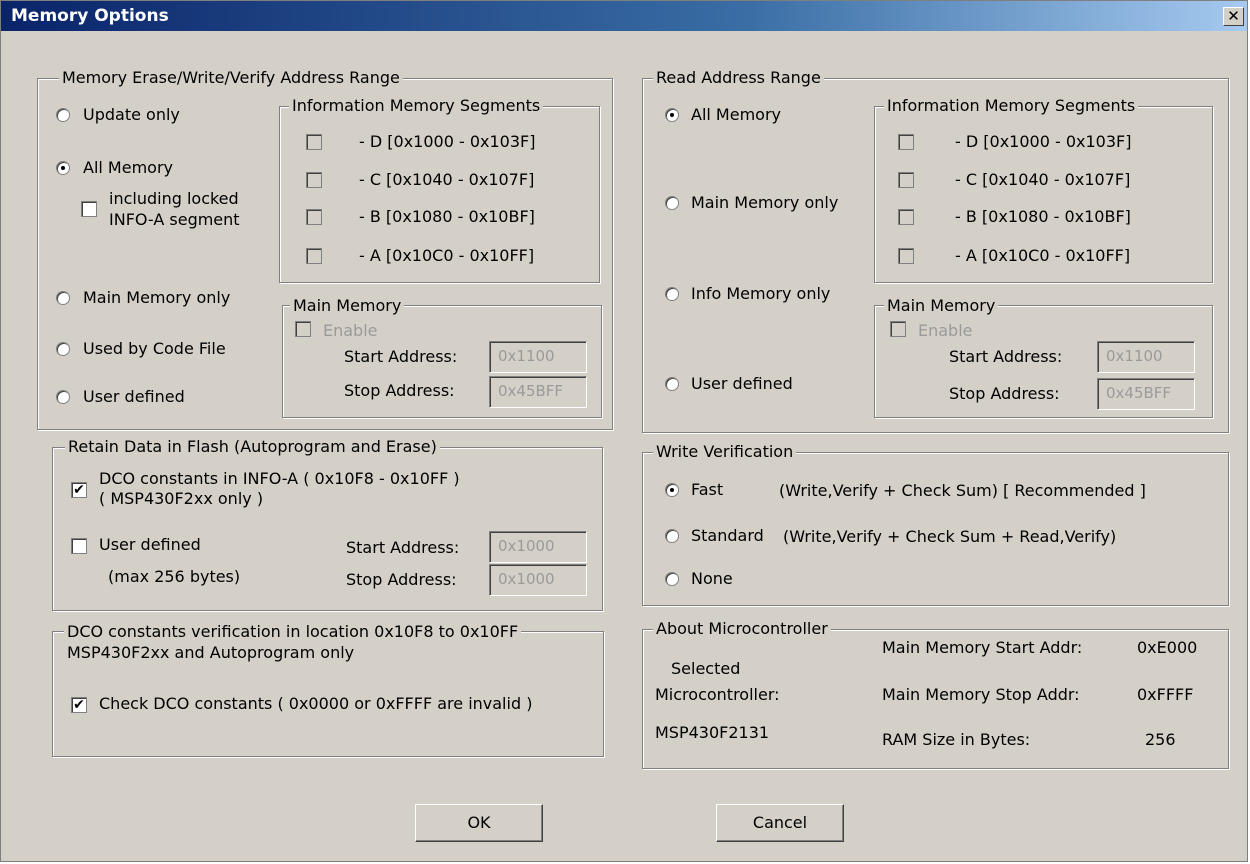 This screenshot has width=1250, height=864. What do you see at coordinates (314, 142) in the screenshot?
I see `erase-seg-d-checkbox` at bounding box center [314, 142].